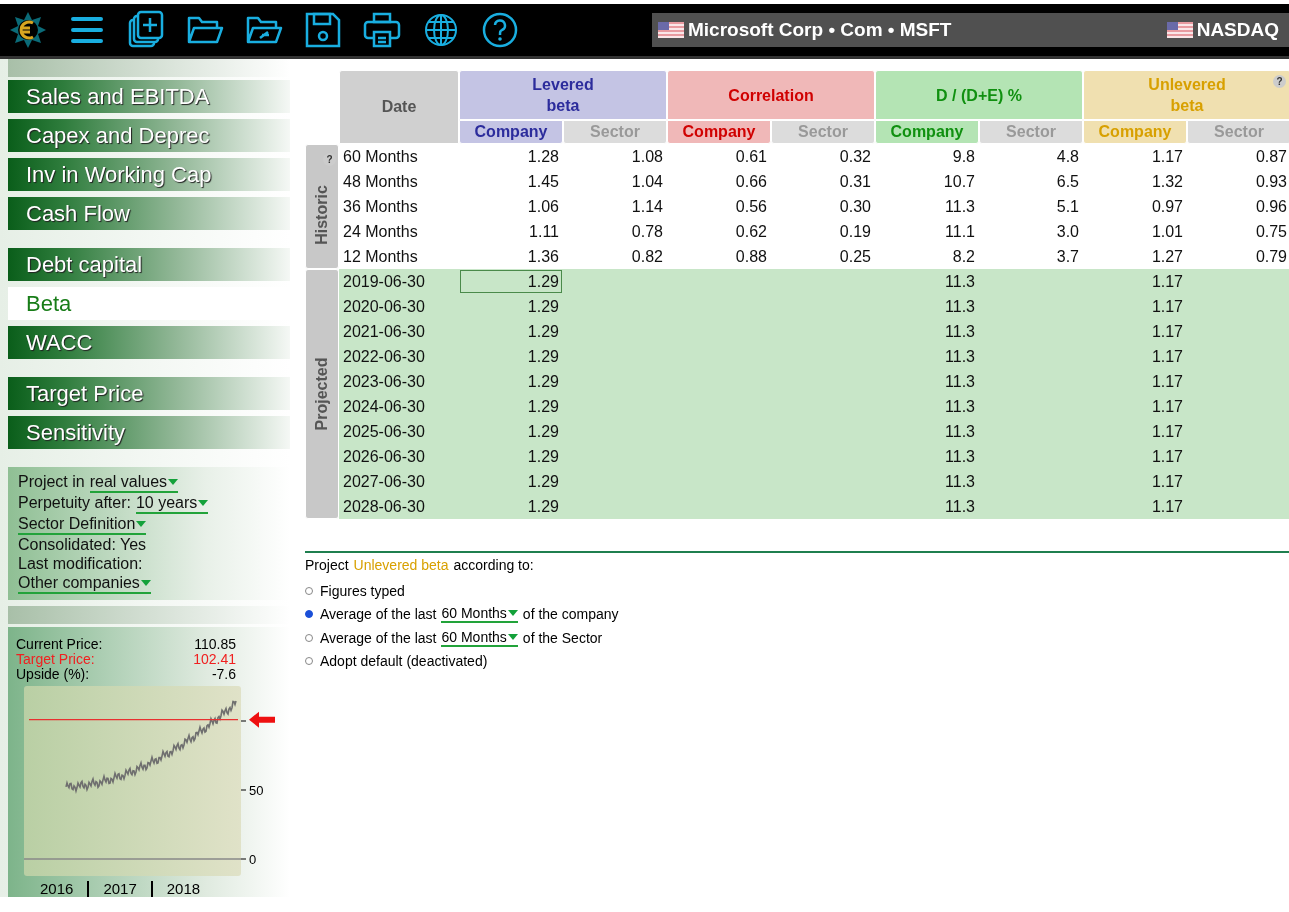 The height and width of the screenshot is (912, 1289). What do you see at coordinates (1031, 231) in the screenshot?
I see `table-cell: 3.0` at bounding box center [1031, 231].